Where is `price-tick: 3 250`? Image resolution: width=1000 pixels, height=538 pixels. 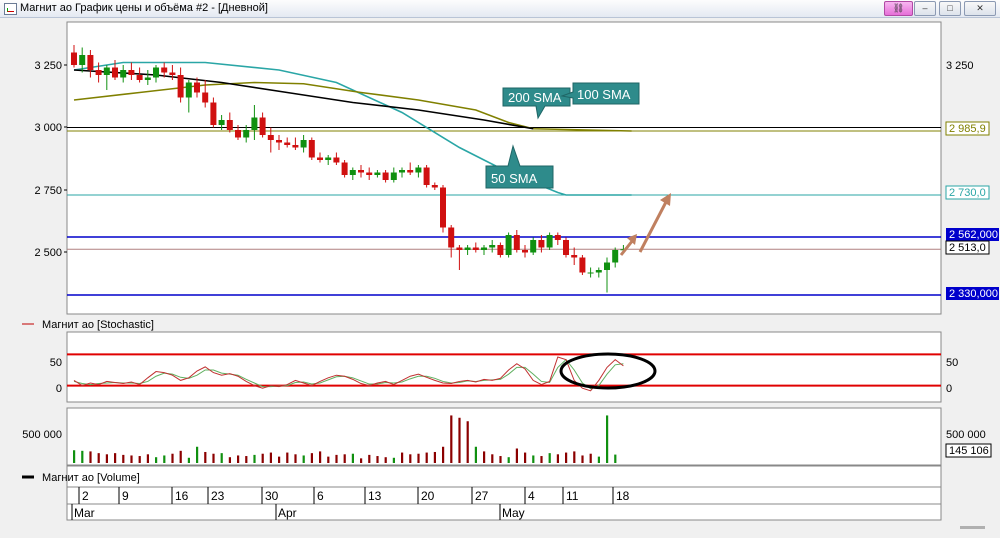 price-tick: 3 250 is located at coordinates (960, 66).